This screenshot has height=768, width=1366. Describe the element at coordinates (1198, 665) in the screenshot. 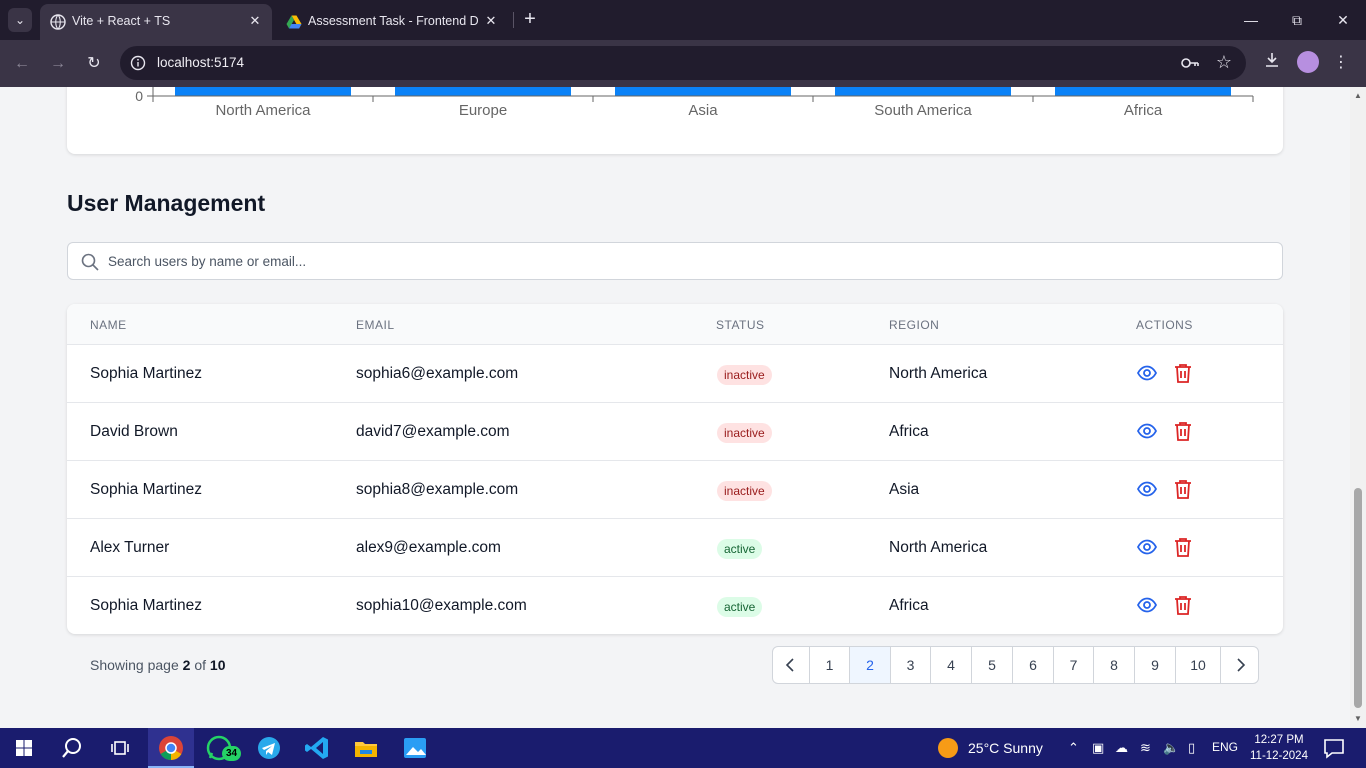

I see `page-button-10: 10` at that location.